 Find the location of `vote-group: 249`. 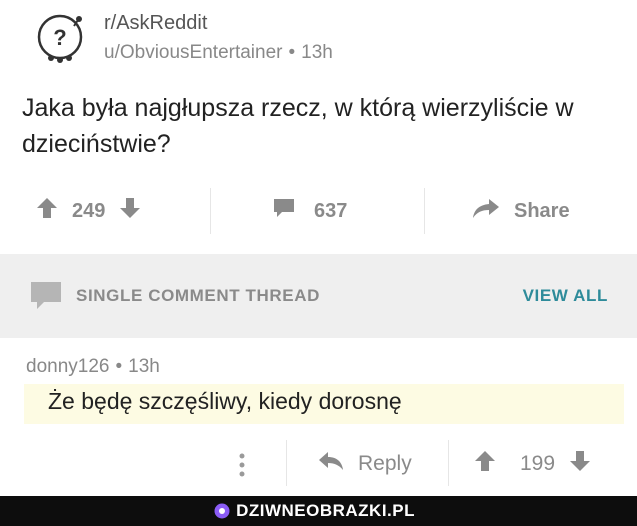

vote-group: 249 is located at coordinates (88, 211).